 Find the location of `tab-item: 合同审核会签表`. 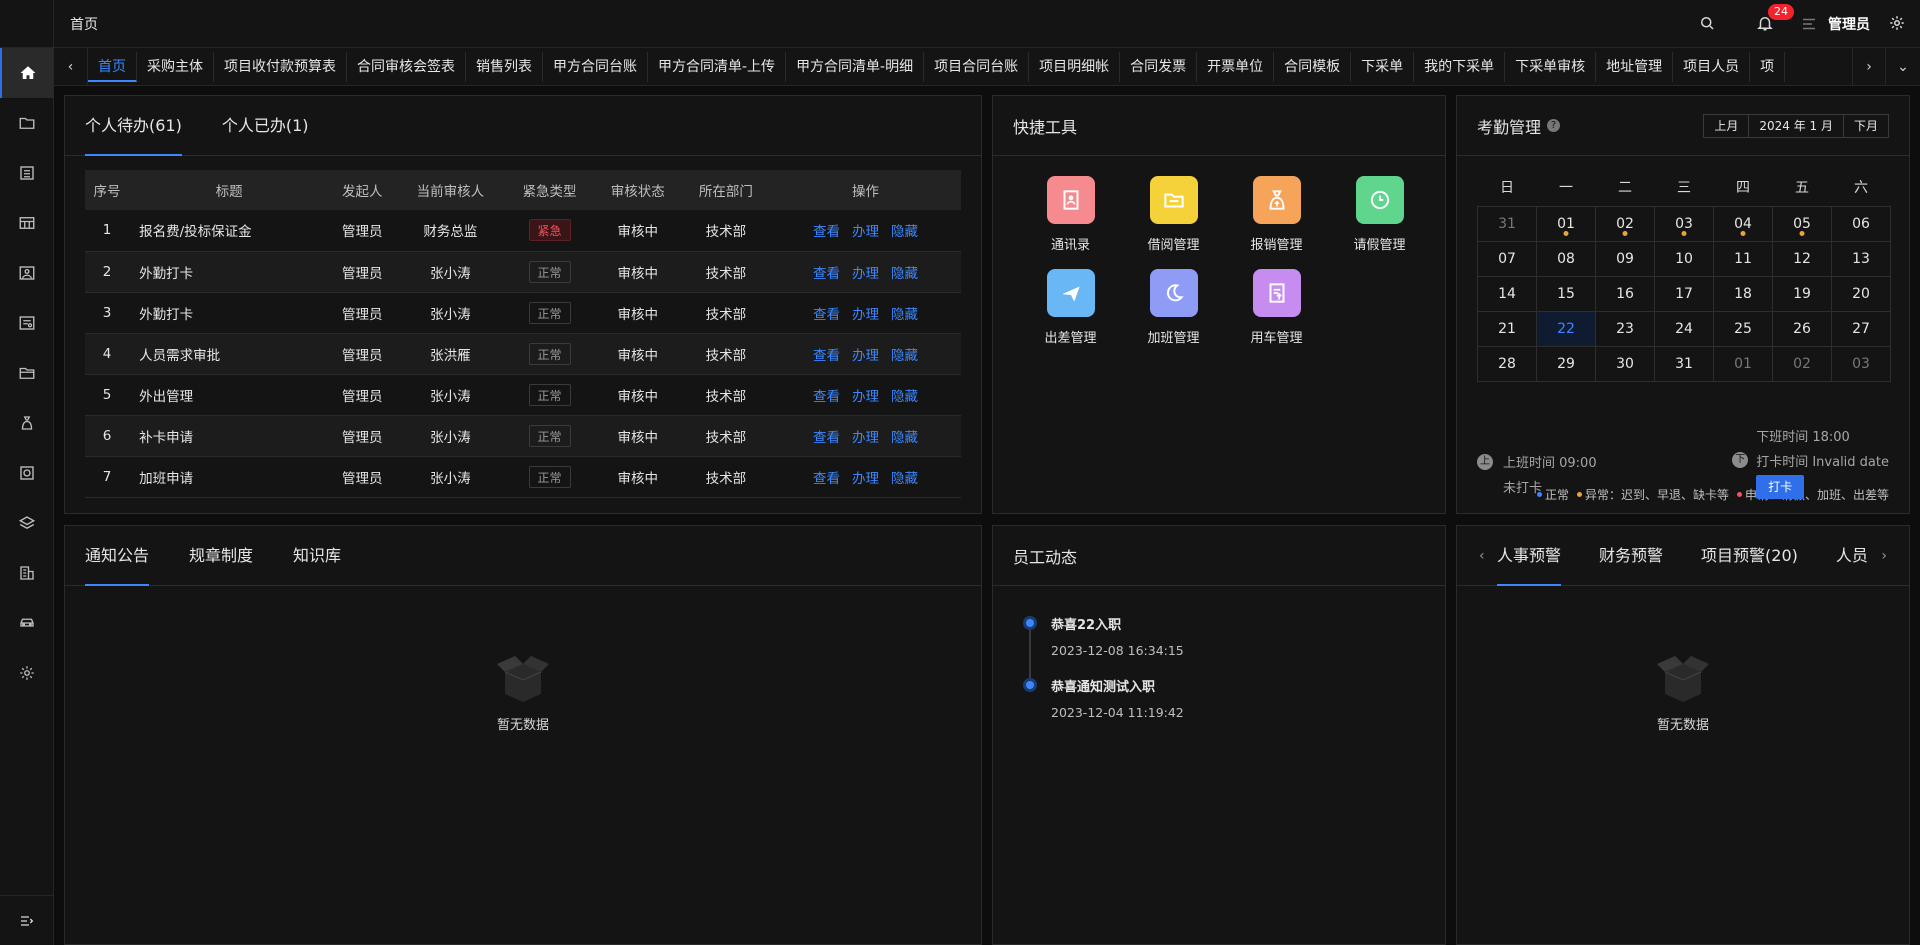

tab-item: 合同审核会签表 is located at coordinates (406, 66).